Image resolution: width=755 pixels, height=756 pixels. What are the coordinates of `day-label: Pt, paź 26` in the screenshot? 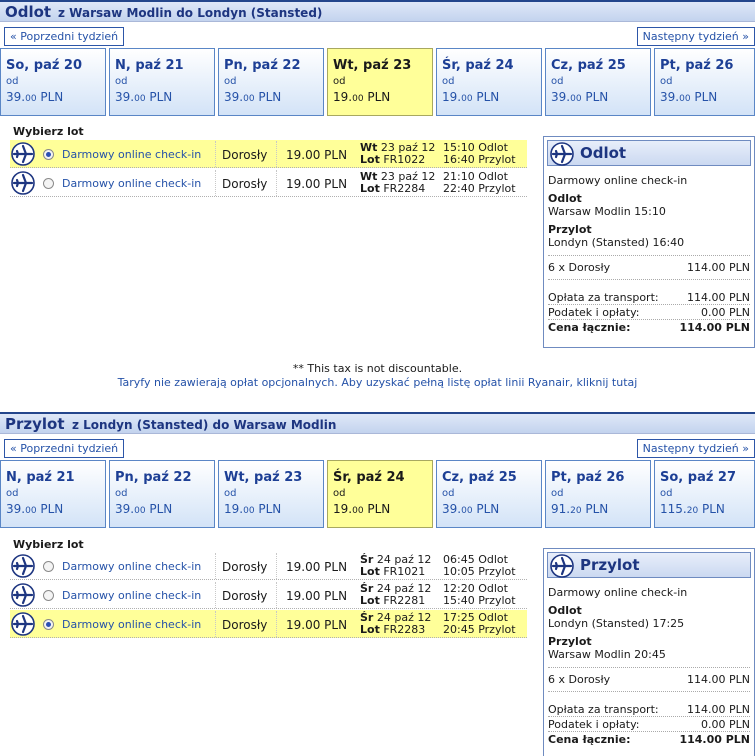 It's located at (697, 65).